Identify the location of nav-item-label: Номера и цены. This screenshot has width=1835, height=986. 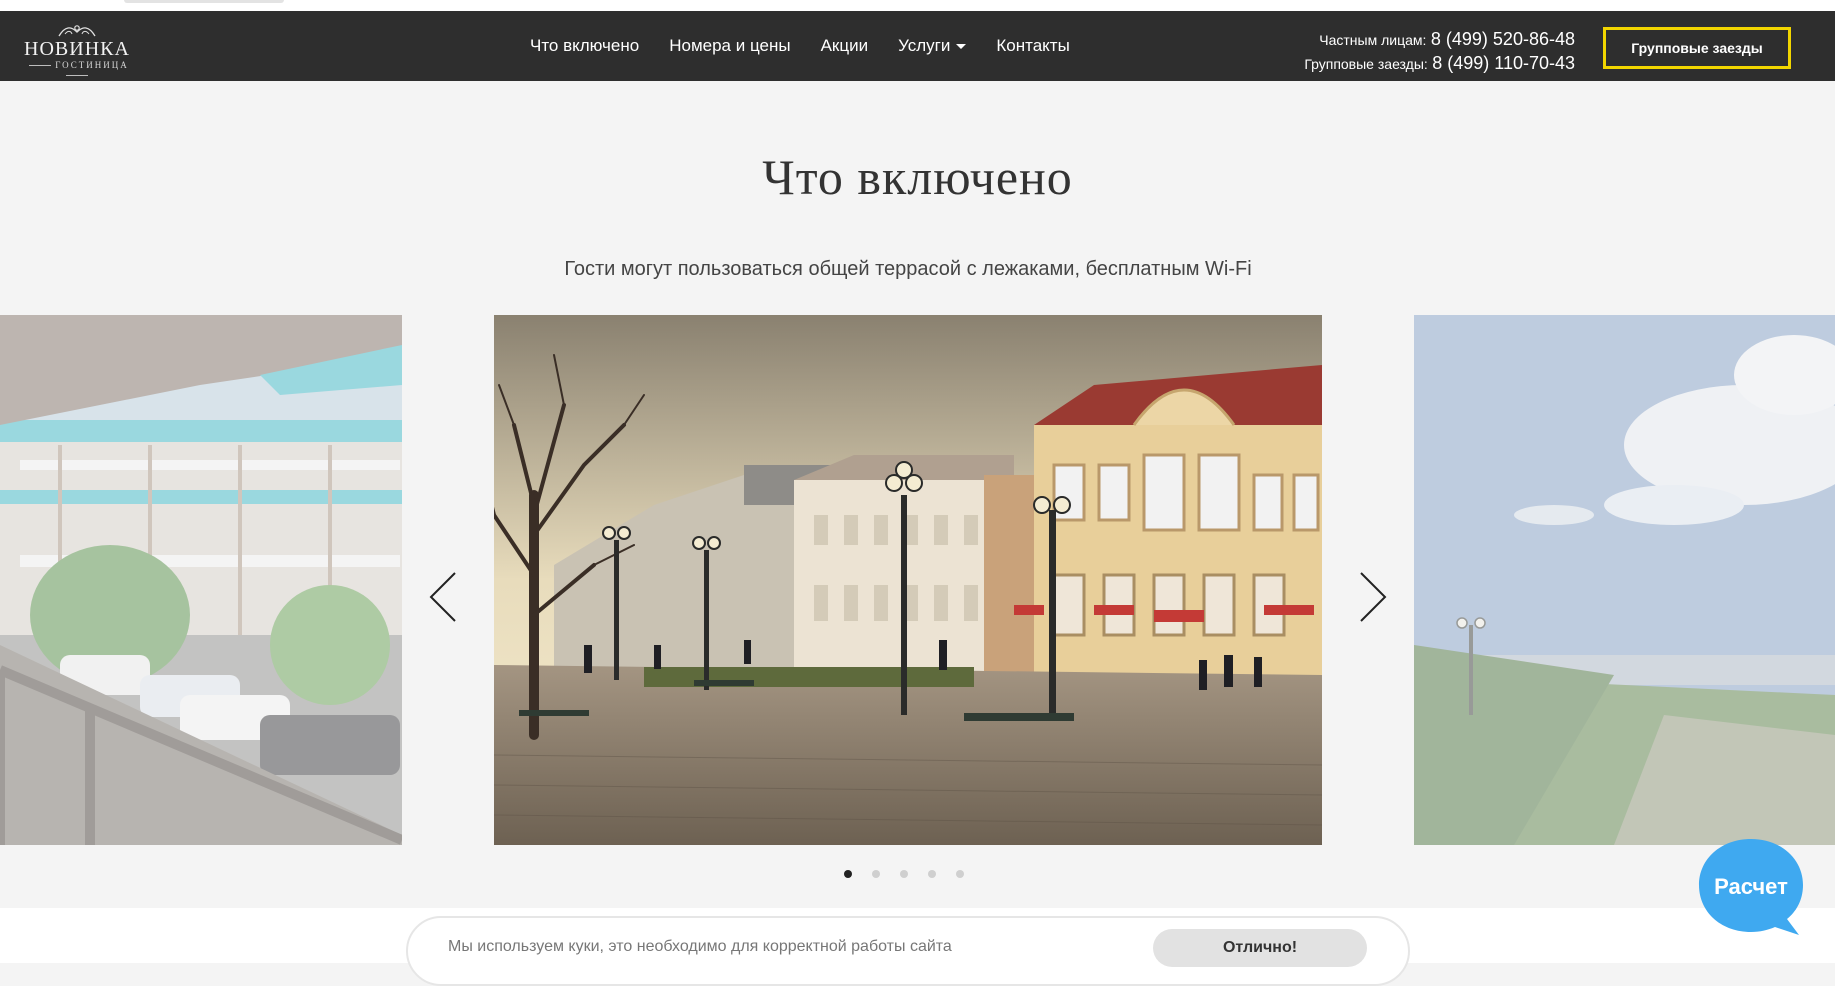
(730, 45).